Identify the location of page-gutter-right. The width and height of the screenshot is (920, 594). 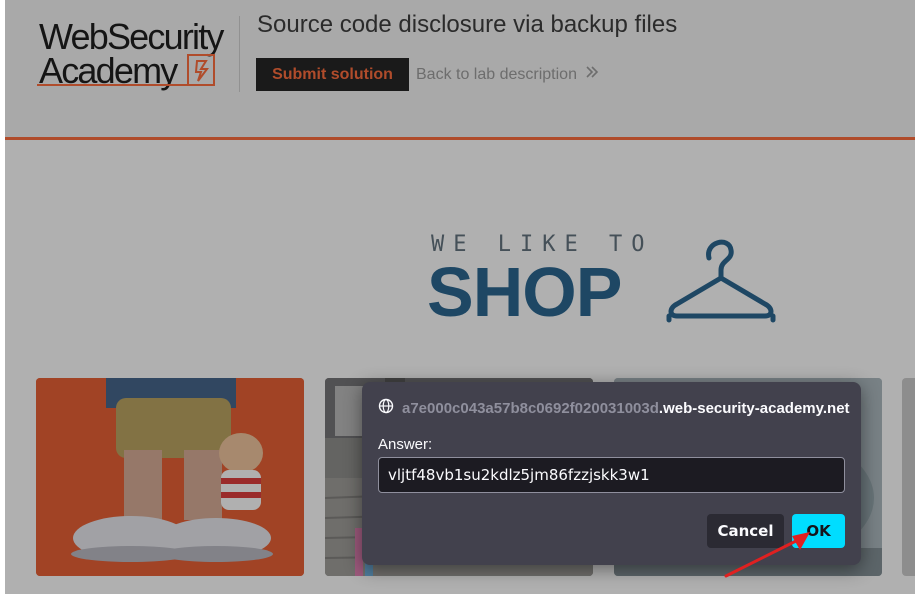
(917, 297).